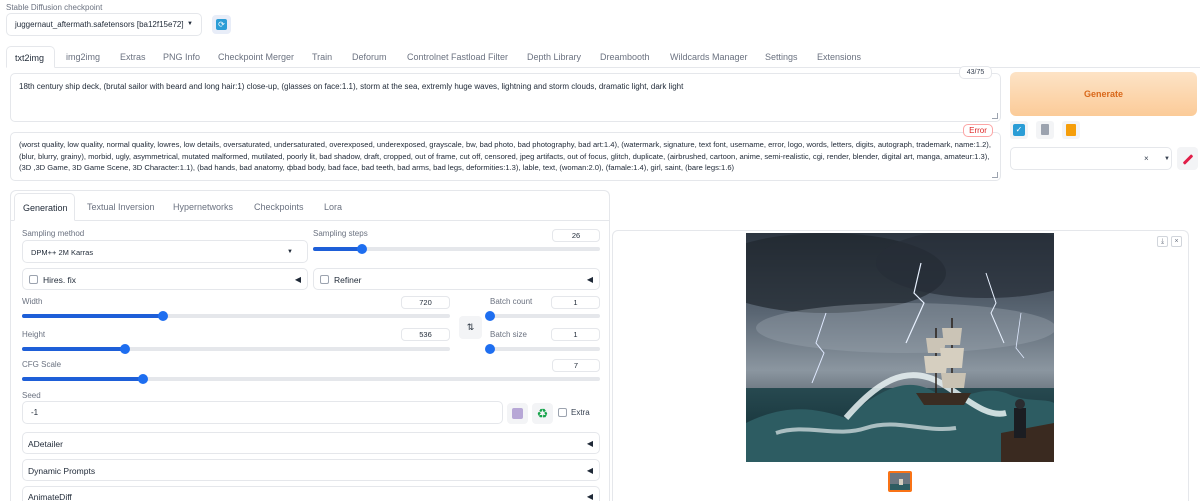  I want to click on pencil-icon, so click(1188, 159).